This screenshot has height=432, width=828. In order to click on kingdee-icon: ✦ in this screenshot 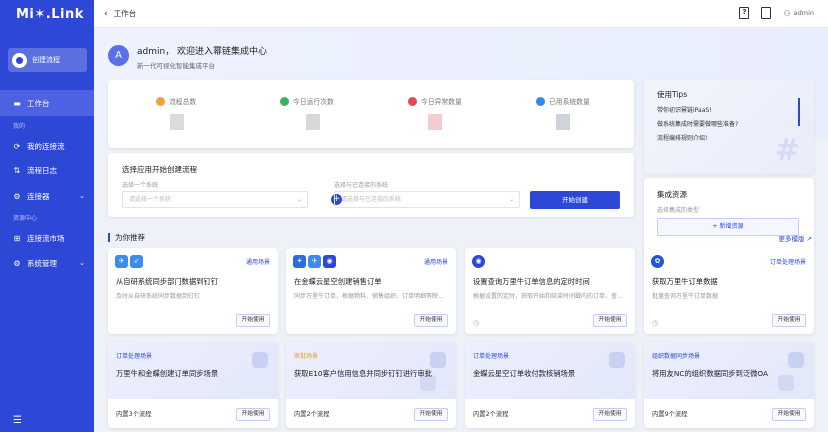, I will do `click(299, 261)`.